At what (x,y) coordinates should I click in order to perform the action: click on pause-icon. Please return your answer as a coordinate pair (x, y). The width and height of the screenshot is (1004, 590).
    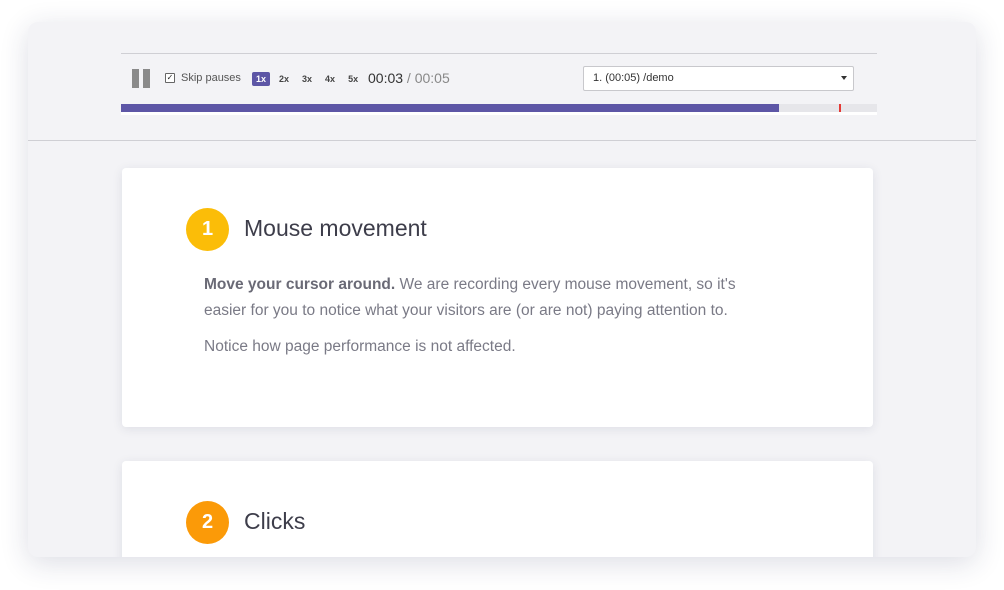
    Looking at the image, I should click on (135, 78).